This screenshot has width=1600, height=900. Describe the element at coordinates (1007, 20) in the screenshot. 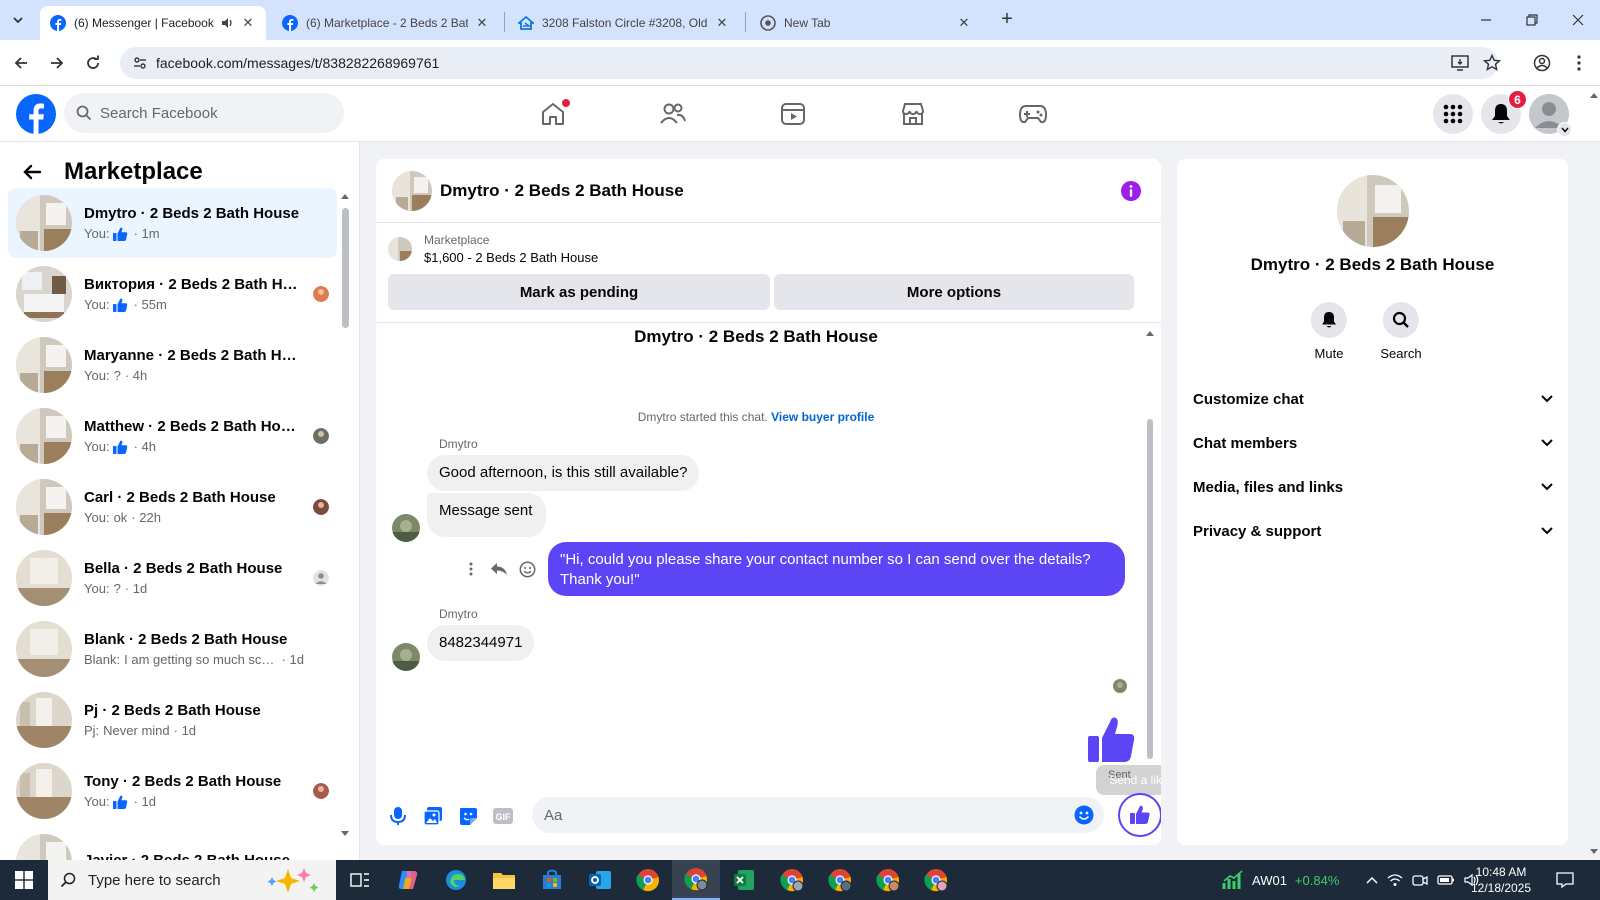

I see `new-tab-plus-icon: +` at that location.